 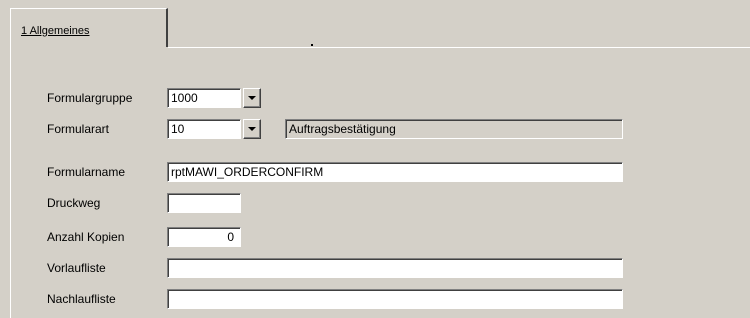 What do you see at coordinates (78, 129) in the screenshot?
I see `formularart-label: Formularart` at bounding box center [78, 129].